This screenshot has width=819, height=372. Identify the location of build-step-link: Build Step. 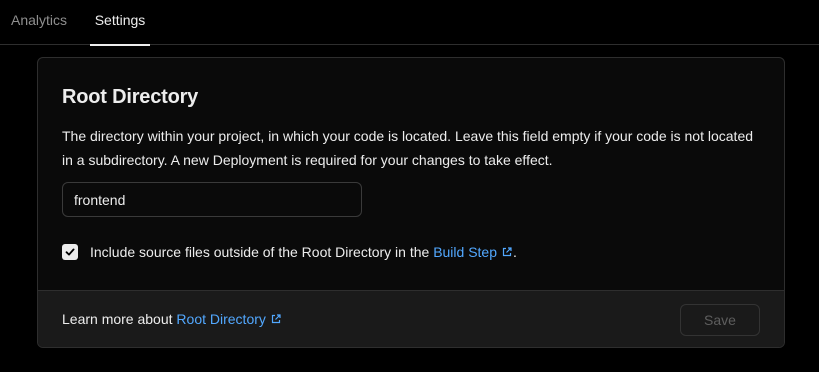
(473, 252).